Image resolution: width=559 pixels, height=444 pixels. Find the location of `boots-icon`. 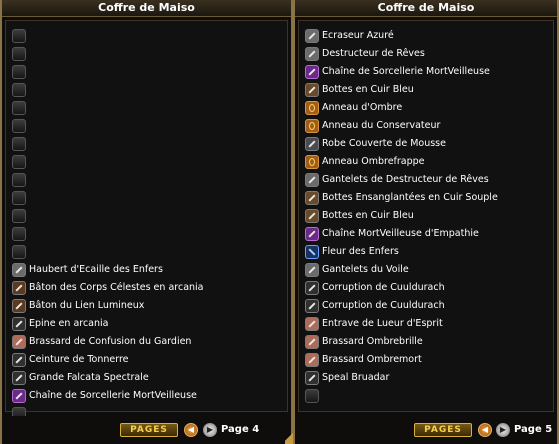

boots-icon is located at coordinates (312, 216).